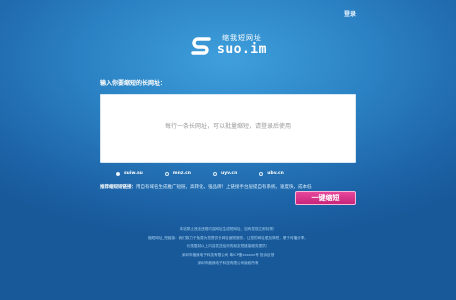 The height and width of the screenshot is (300, 456). What do you see at coordinates (118, 187) in the screenshot?
I see `recommendation-label: 推荐缩短短链接：` at bounding box center [118, 187].